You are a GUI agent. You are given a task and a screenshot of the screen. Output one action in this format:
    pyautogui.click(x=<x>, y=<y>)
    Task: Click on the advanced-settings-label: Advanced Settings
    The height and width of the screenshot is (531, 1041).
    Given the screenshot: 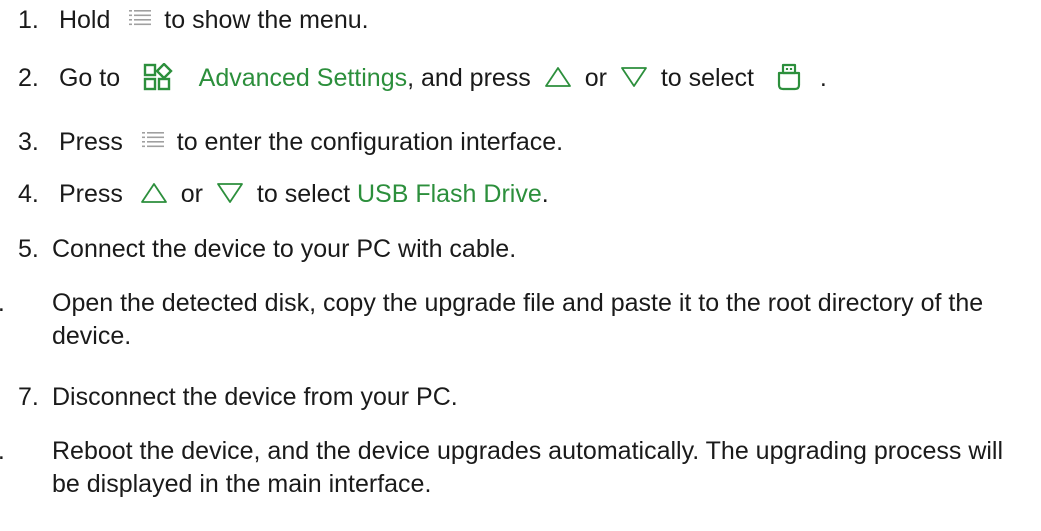 What is the action you would take?
    pyautogui.click(x=303, y=78)
    